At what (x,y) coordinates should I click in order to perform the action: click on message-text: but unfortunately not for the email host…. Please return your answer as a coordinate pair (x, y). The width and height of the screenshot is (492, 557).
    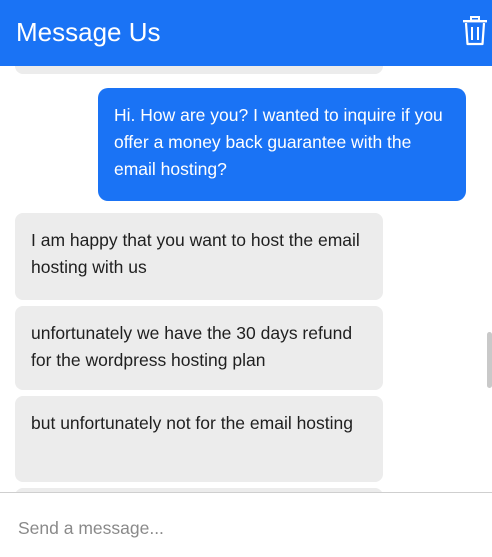
    Looking at the image, I should click on (192, 423).